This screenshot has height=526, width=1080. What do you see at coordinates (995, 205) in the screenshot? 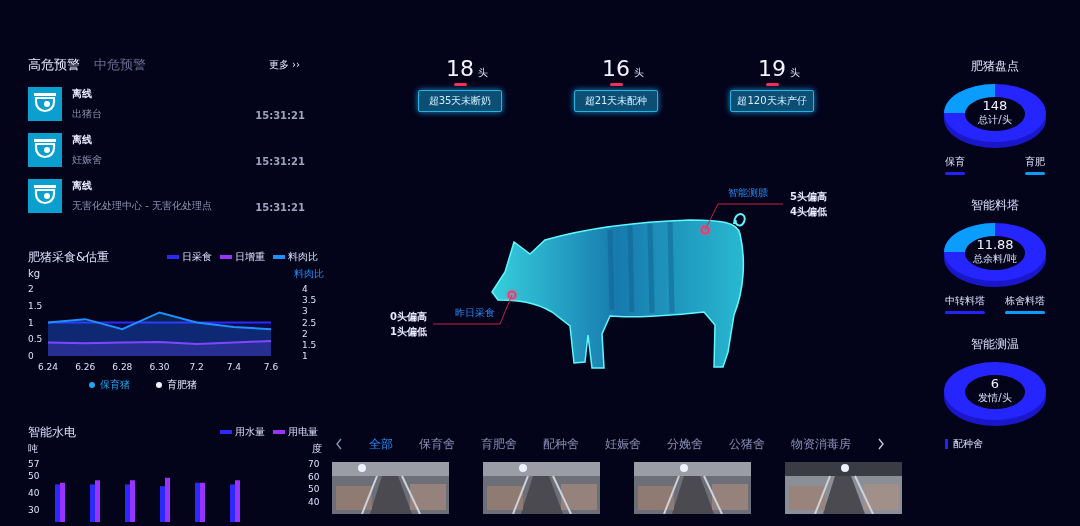
I see `panel-title: 智能料塔` at bounding box center [995, 205].